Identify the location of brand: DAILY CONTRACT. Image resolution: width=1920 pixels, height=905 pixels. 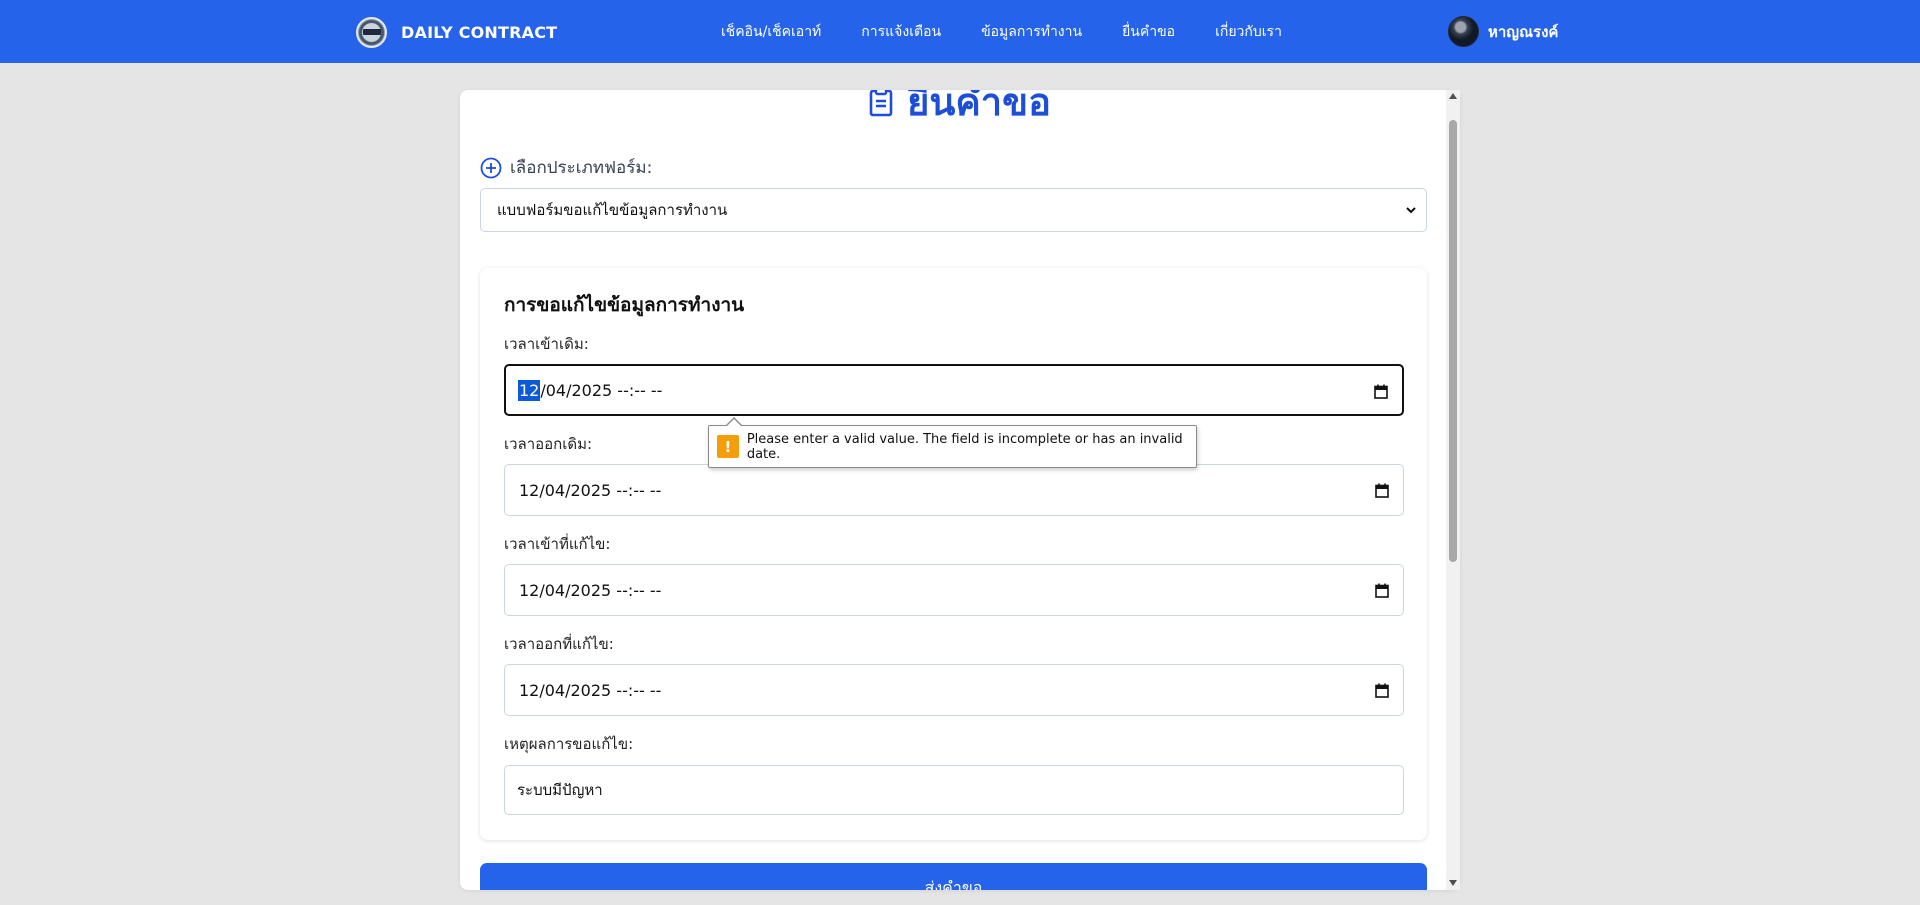
(456, 32).